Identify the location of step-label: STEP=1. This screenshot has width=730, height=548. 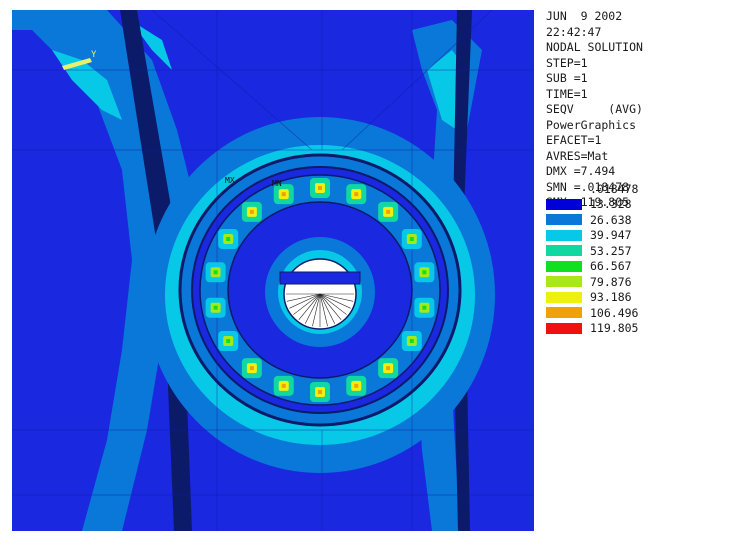
(567, 62).